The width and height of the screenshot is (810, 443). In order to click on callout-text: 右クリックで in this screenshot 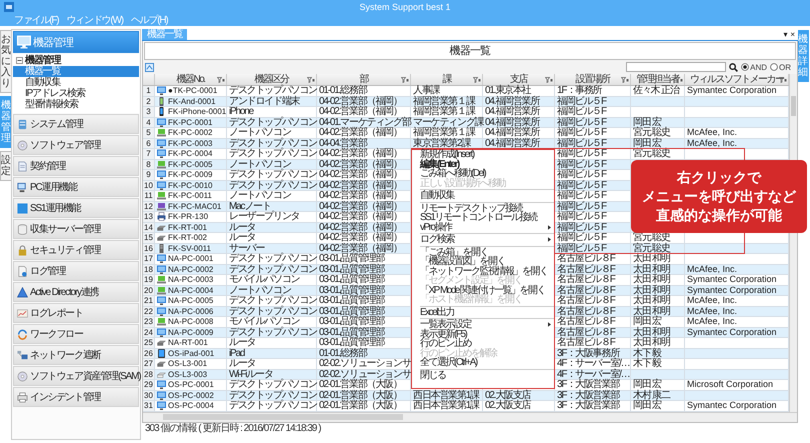, I will do `click(719, 177)`.